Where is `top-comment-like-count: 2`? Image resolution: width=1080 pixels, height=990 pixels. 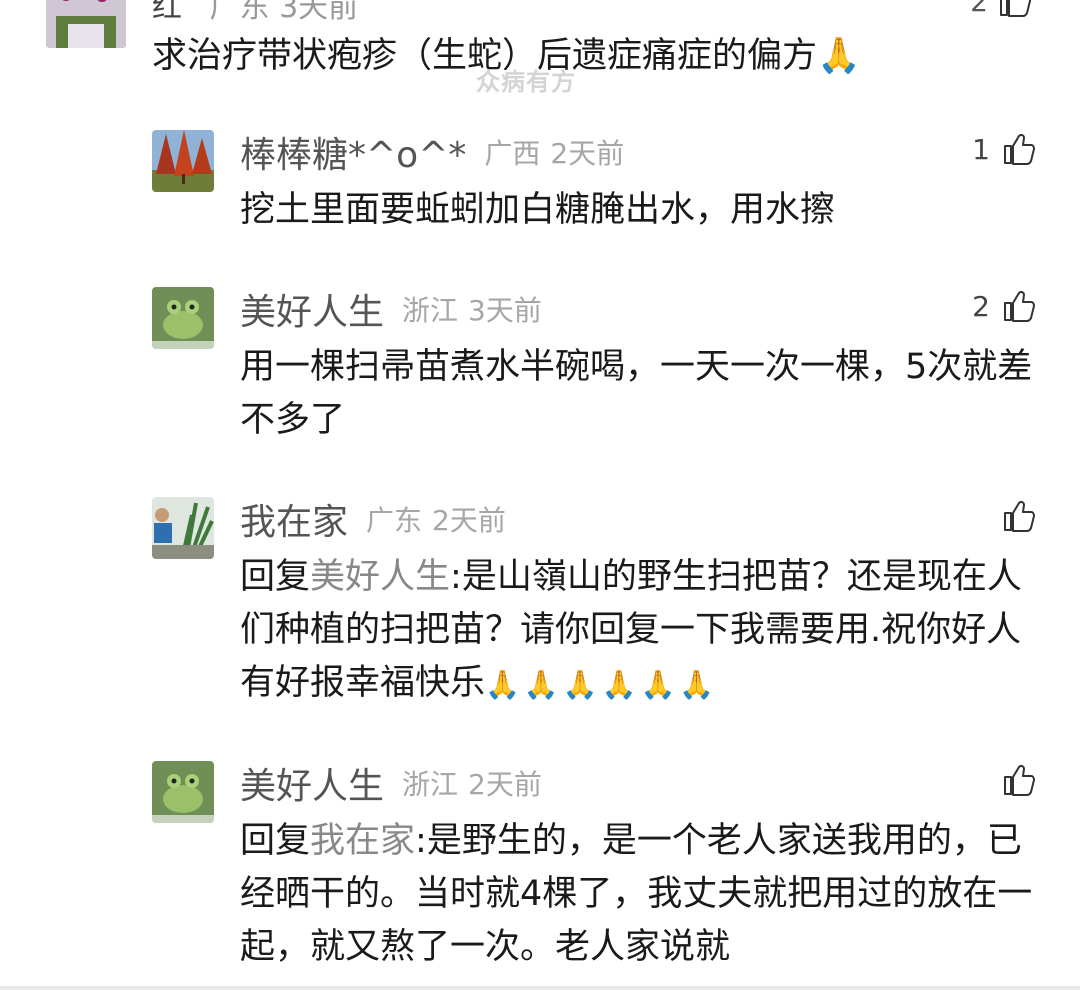
top-comment-like-count: 2 is located at coordinates (979, 9).